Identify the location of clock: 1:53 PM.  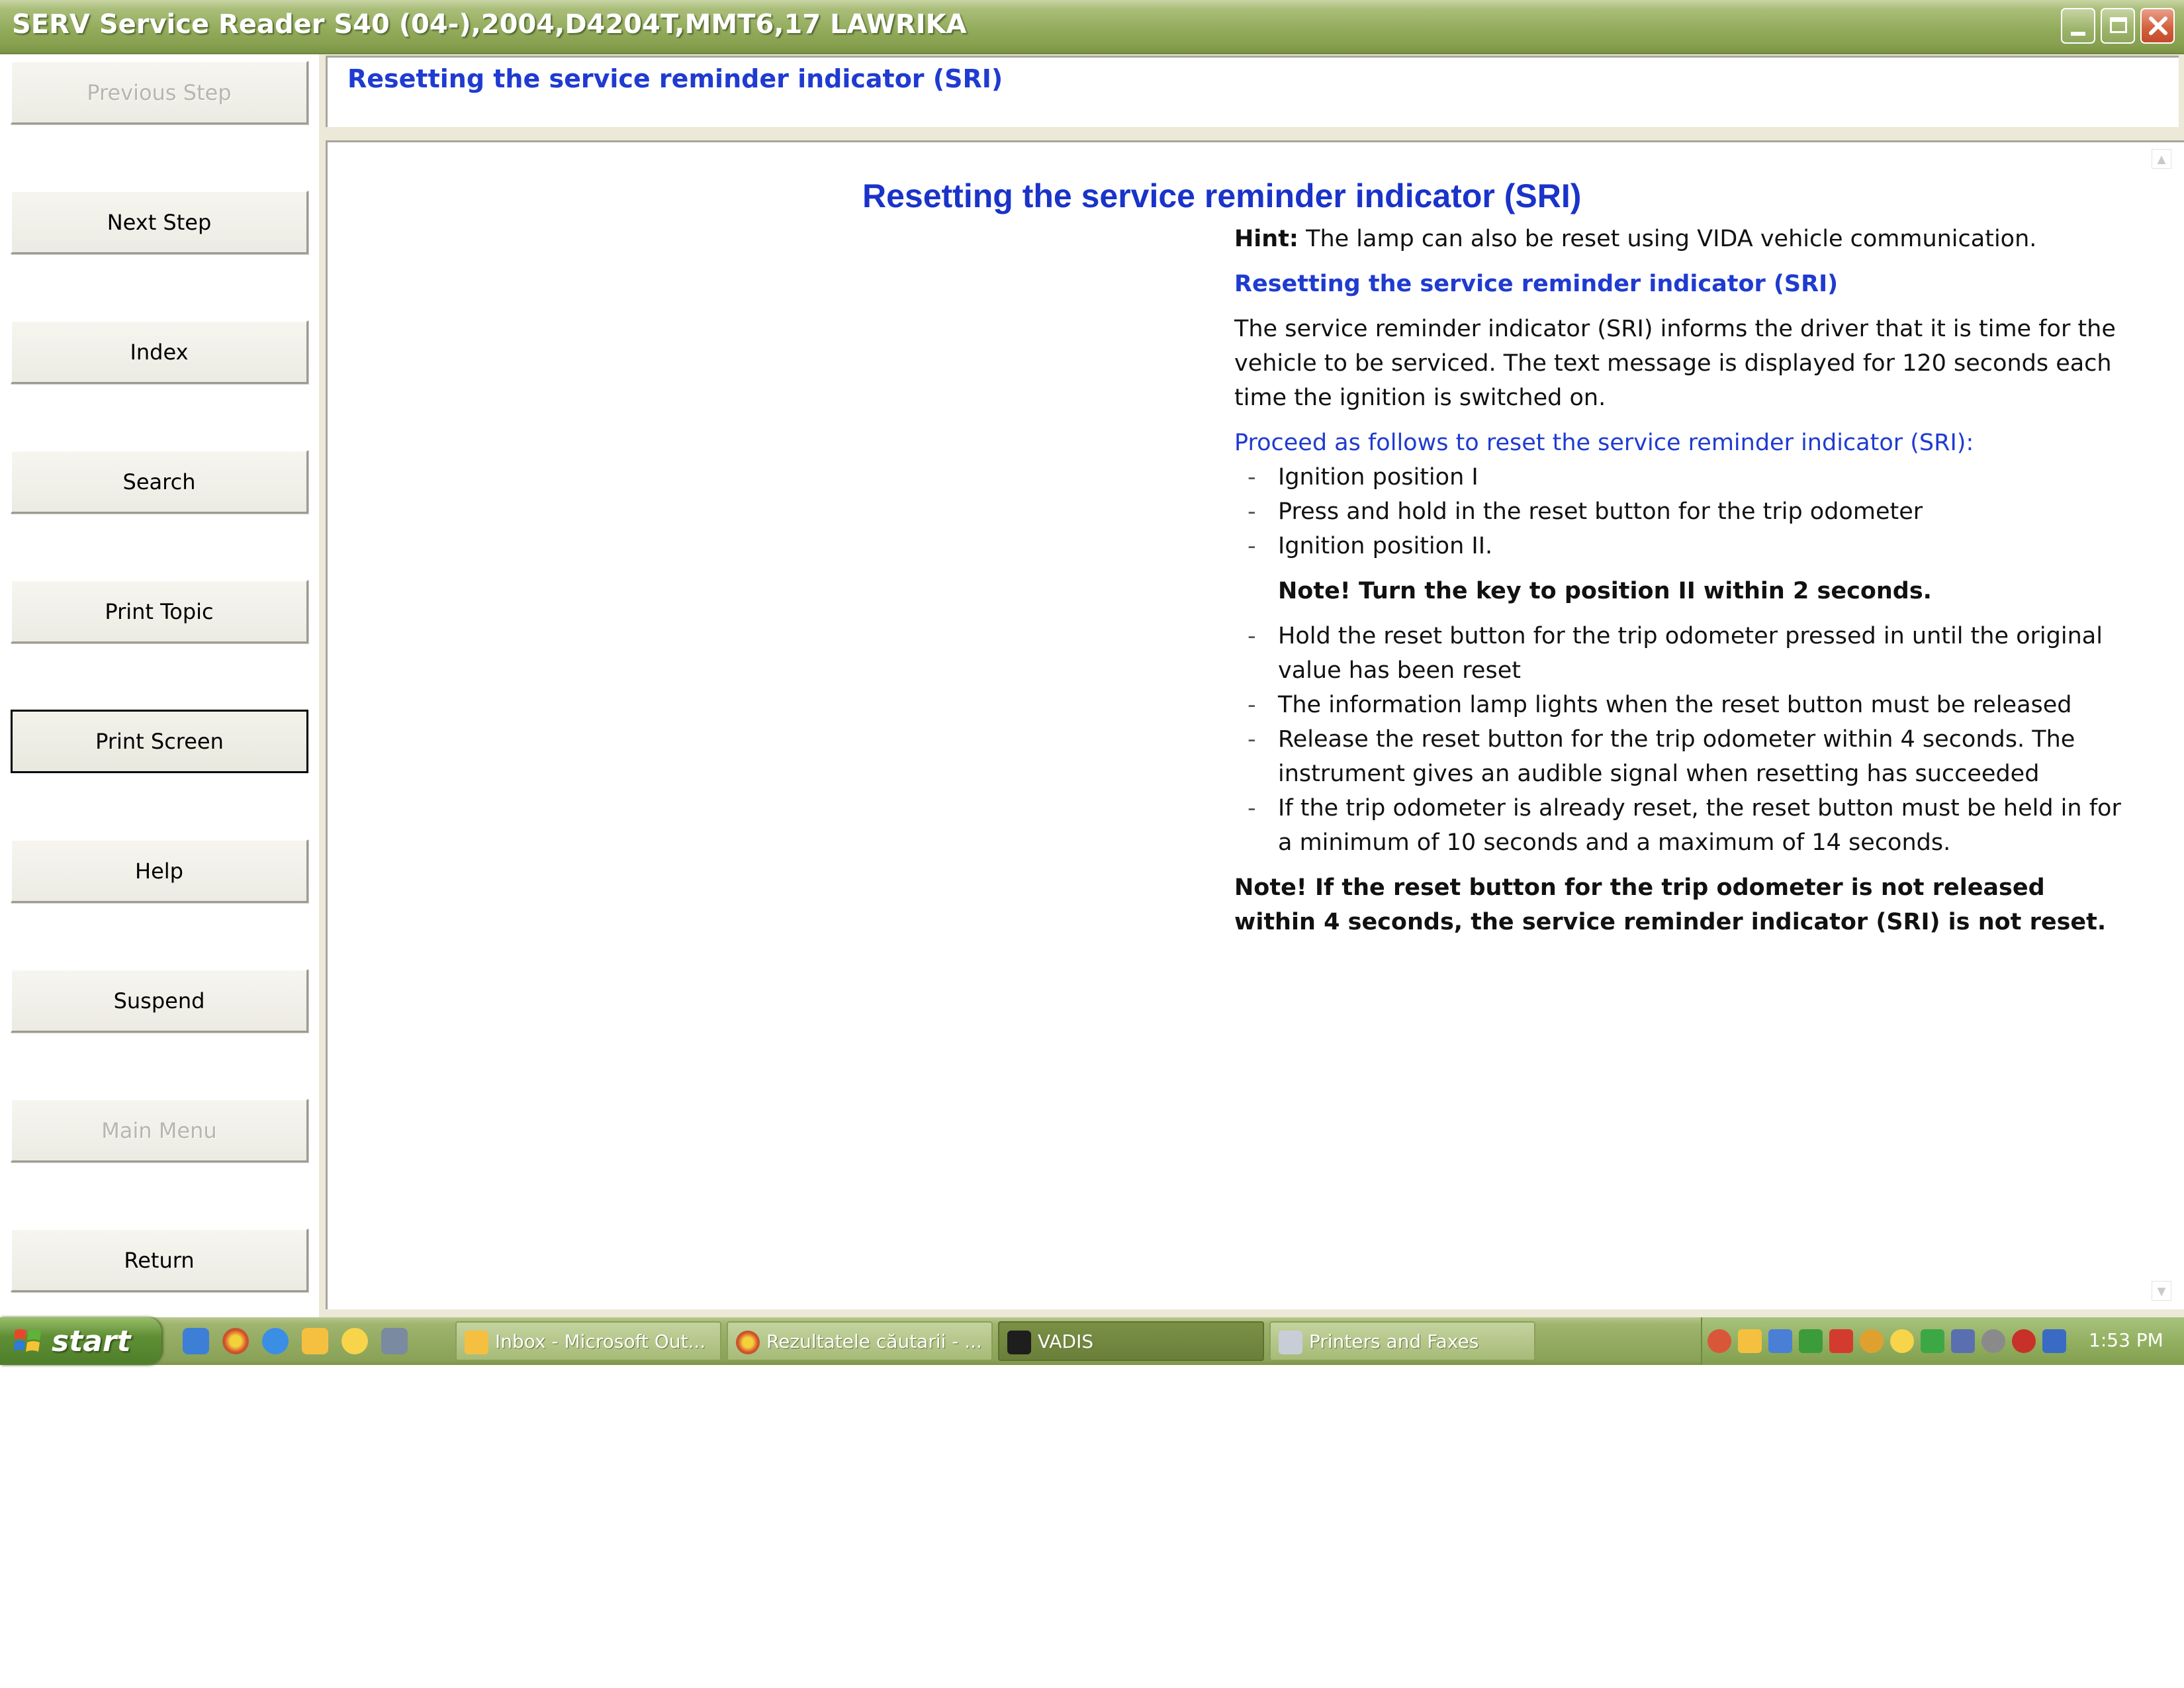
(2126, 1340).